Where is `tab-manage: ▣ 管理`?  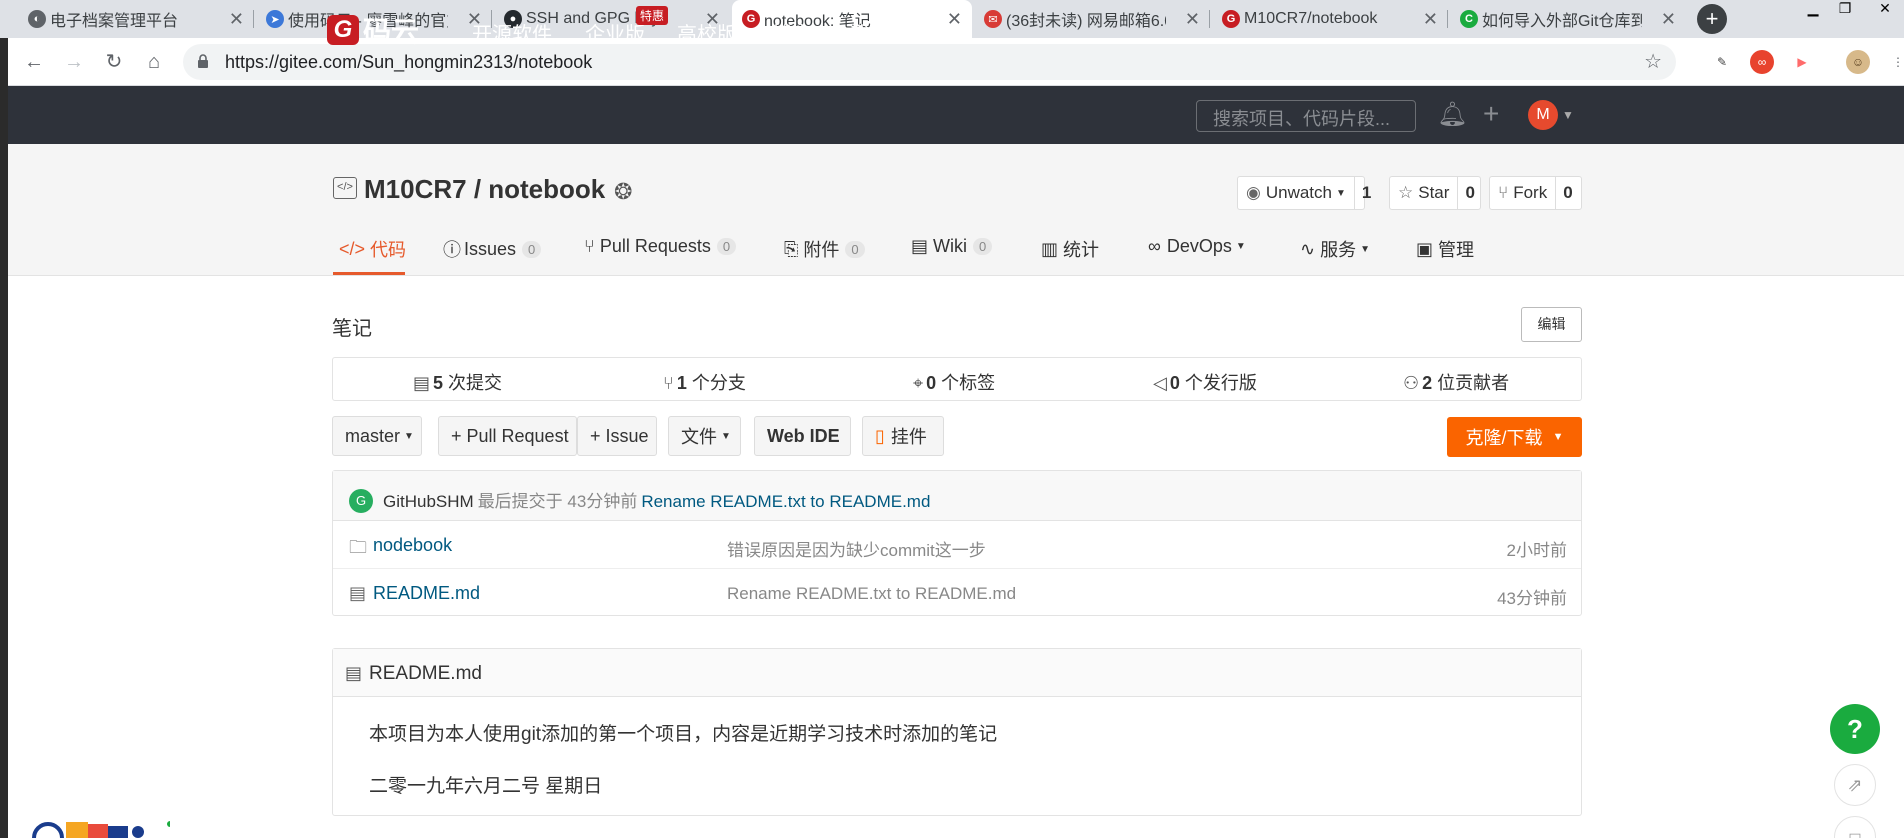
tab-manage: ▣ 管理 is located at coordinates (1445, 249).